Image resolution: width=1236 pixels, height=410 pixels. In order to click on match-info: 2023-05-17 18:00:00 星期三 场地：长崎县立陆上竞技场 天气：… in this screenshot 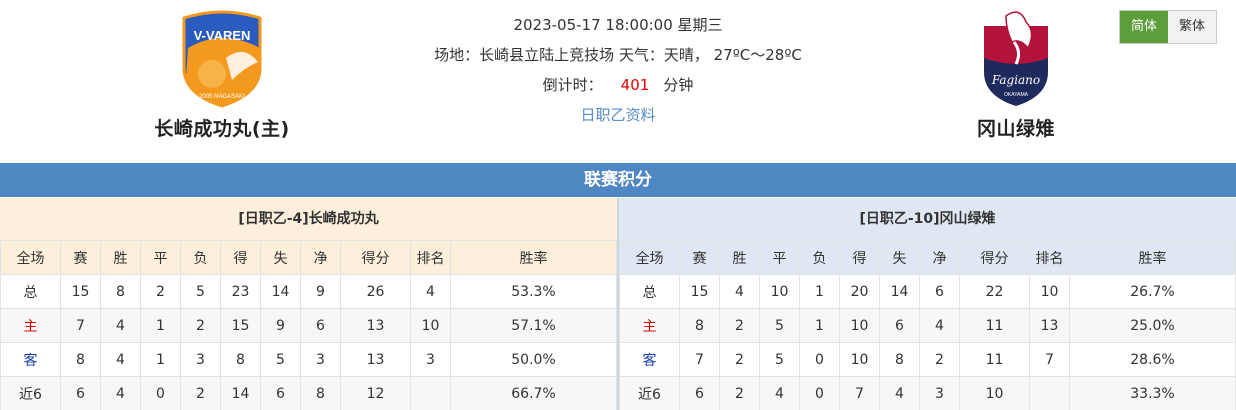, I will do `click(618, 70)`.